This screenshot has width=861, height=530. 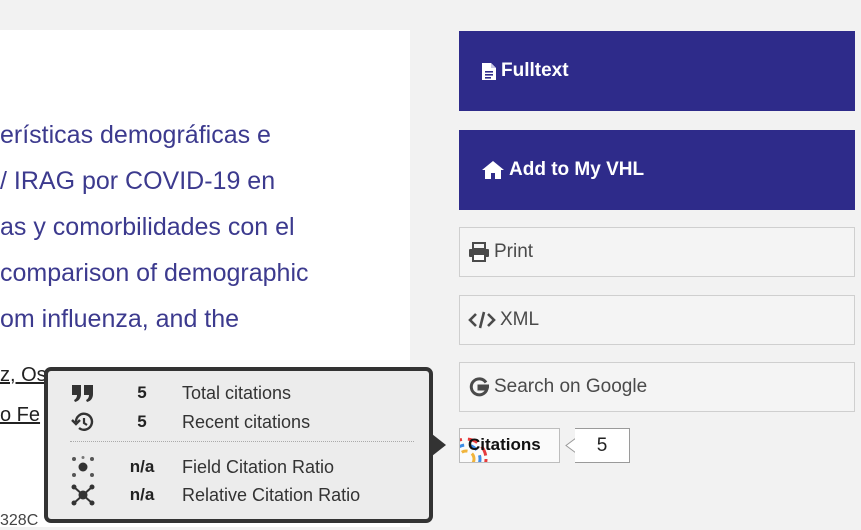 I want to click on citations-badge: Citations, so click(x=509, y=445).